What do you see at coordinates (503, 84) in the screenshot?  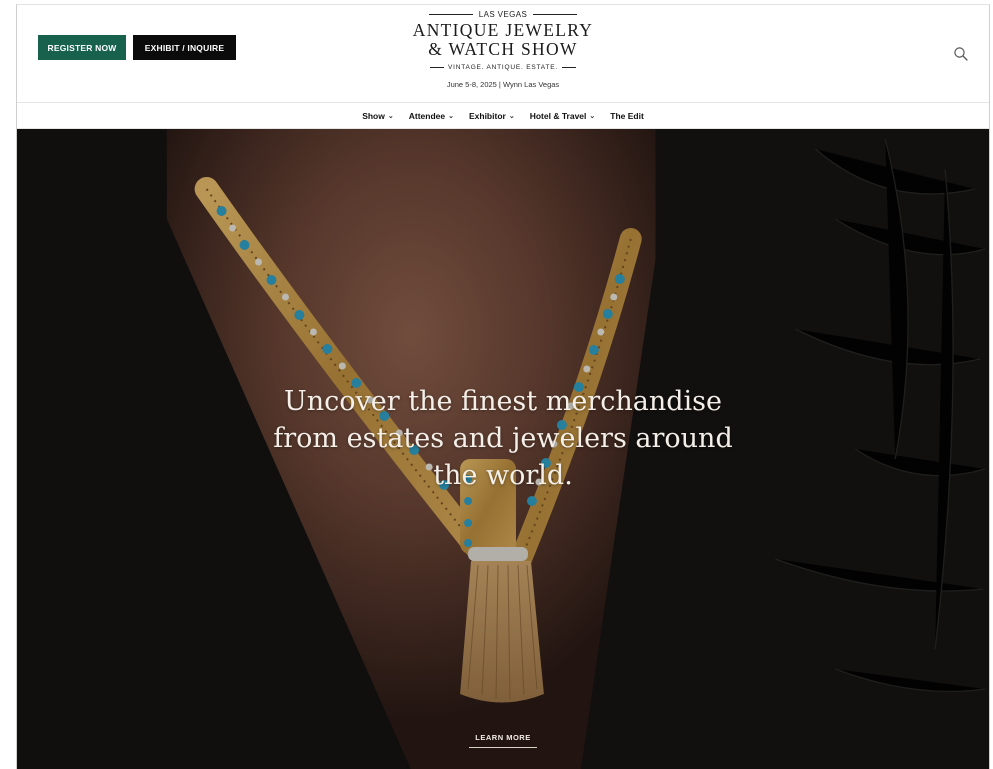 I see `event-date-location: June 5-8, 2025 | Wynn Las Vegas` at bounding box center [503, 84].